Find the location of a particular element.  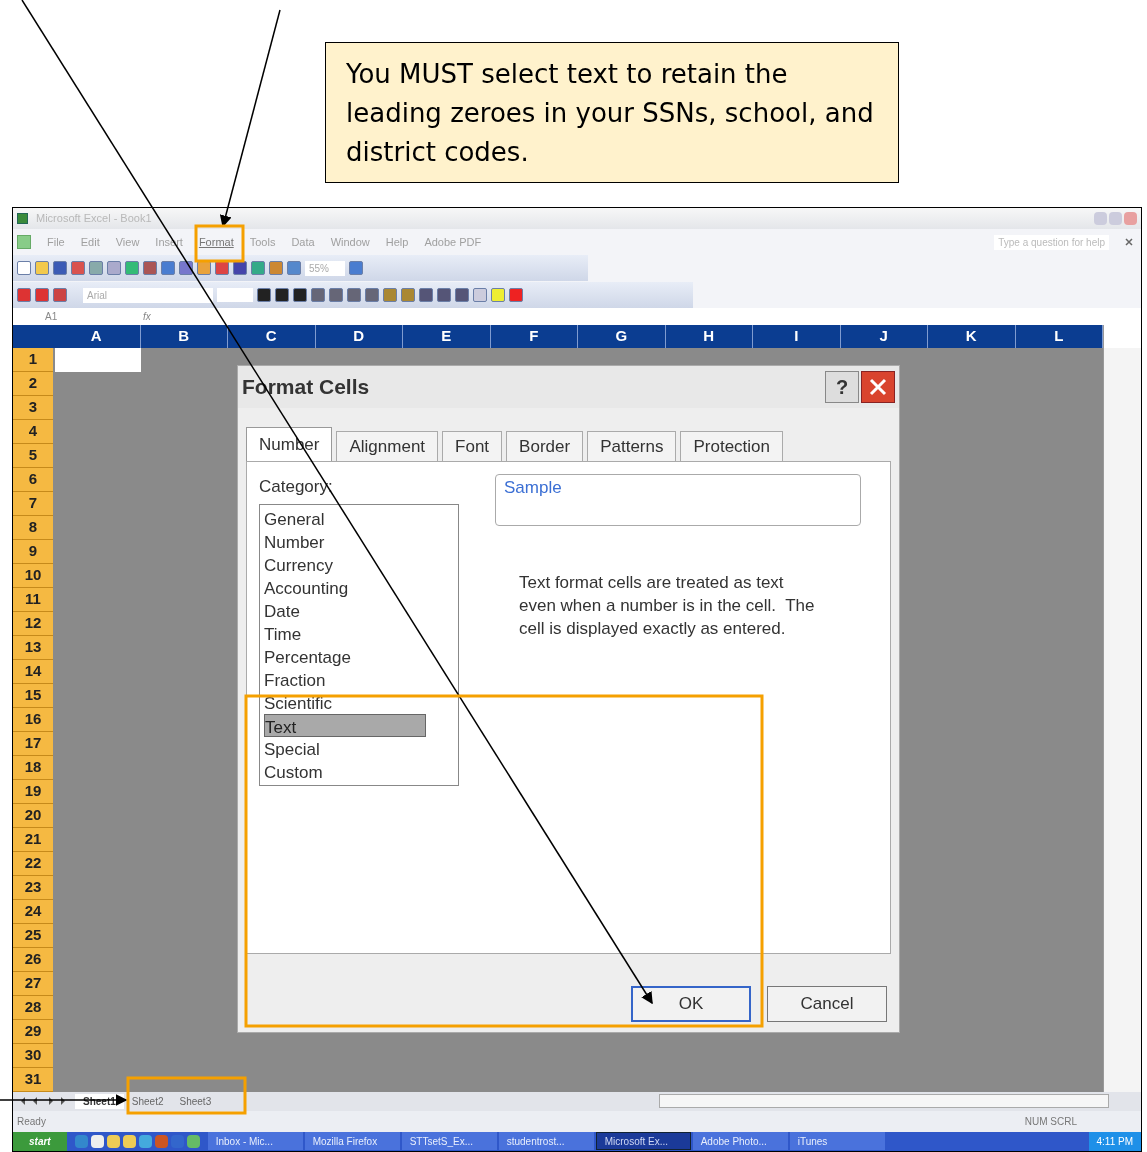

column-header: A is located at coordinates (97, 336).